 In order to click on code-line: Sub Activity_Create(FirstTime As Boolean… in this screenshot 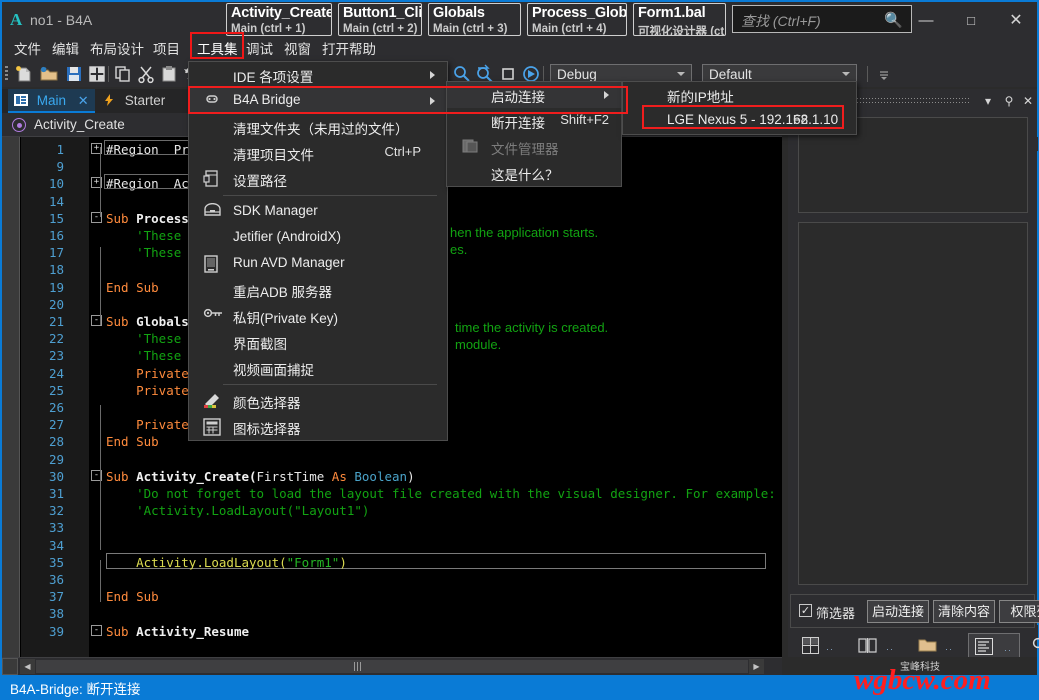, I will do `click(260, 476)`.